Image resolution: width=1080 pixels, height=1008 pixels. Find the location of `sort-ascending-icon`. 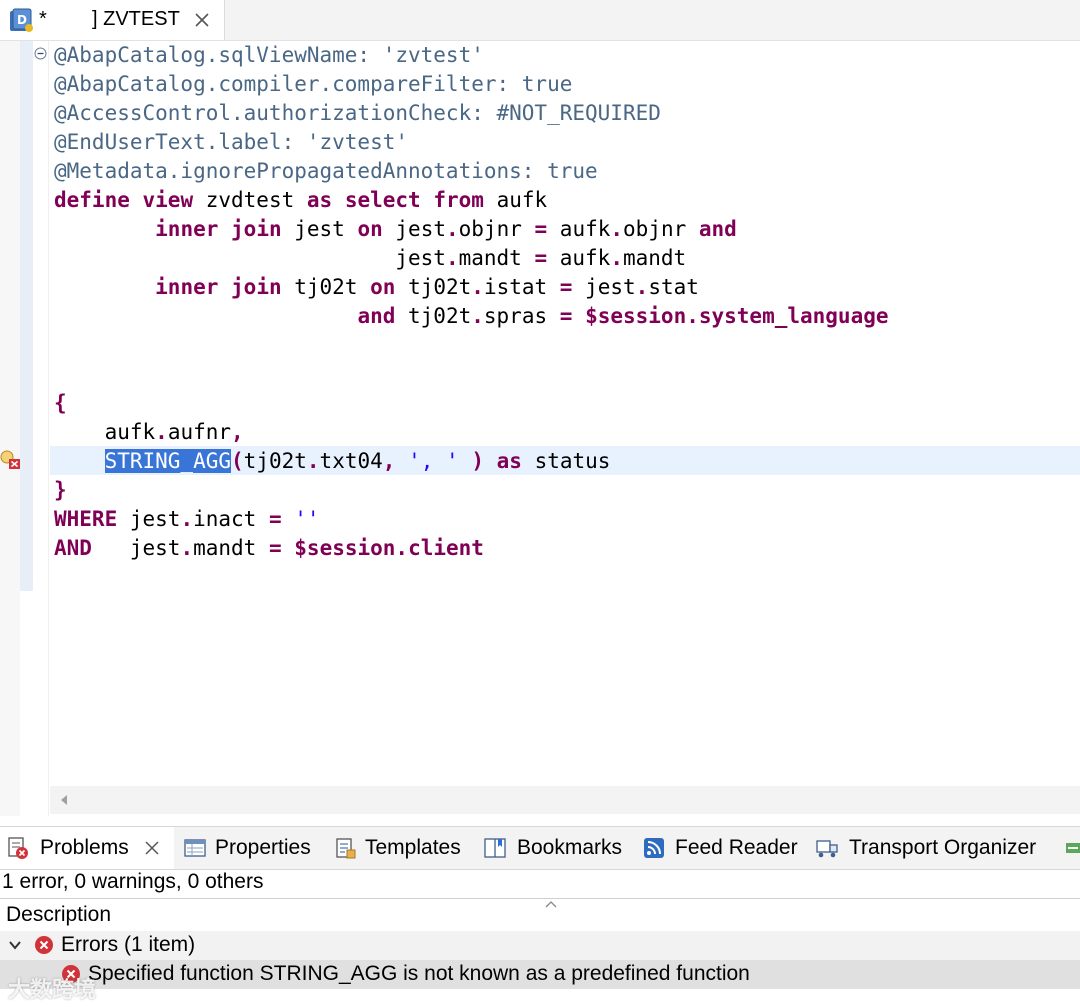

sort-ascending-icon is located at coordinates (551, 904).